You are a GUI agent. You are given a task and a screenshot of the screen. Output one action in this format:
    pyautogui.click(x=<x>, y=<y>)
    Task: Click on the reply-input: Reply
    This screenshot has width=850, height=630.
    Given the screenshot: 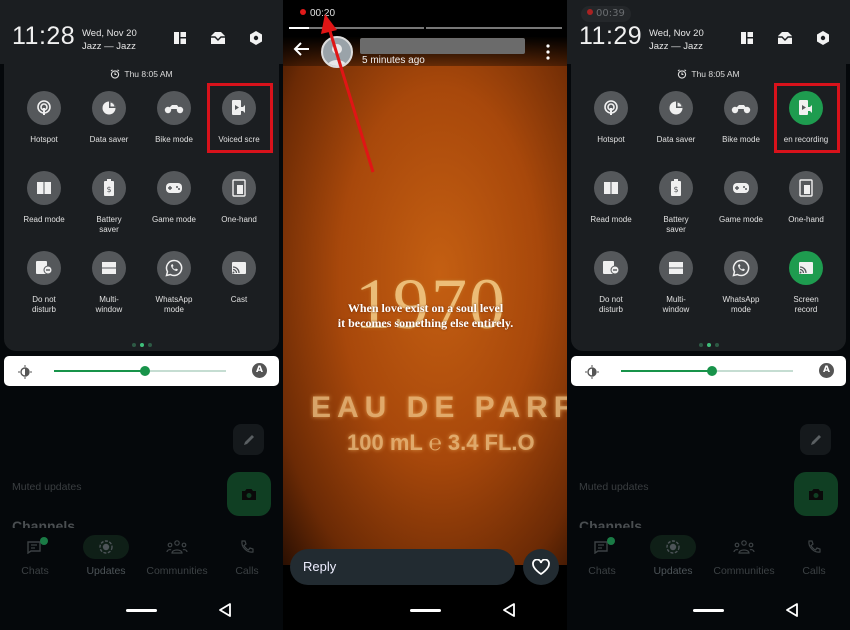 What is the action you would take?
    pyautogui.click(x=402, y=567)
    